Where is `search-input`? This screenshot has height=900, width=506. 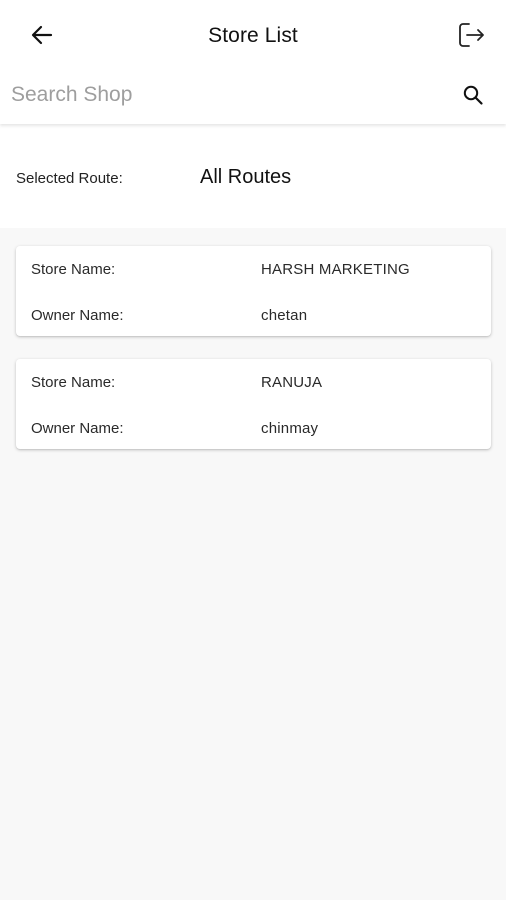
search-input is located at coordinates (226, 95).